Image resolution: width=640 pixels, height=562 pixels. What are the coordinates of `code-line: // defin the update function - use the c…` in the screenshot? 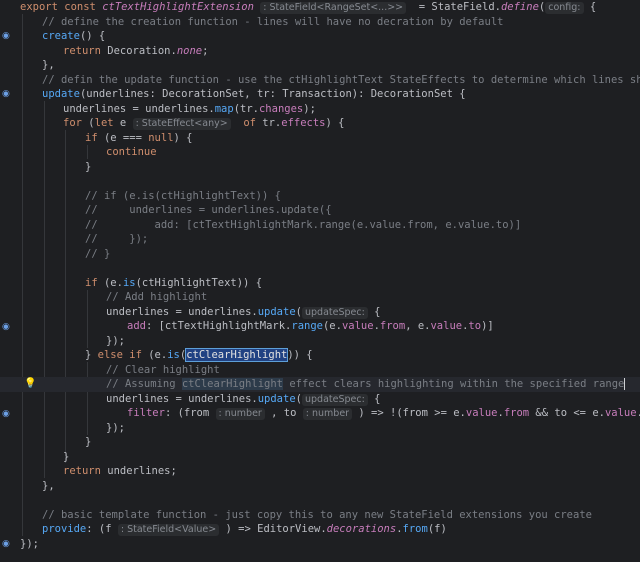 It's located at (320, 80).